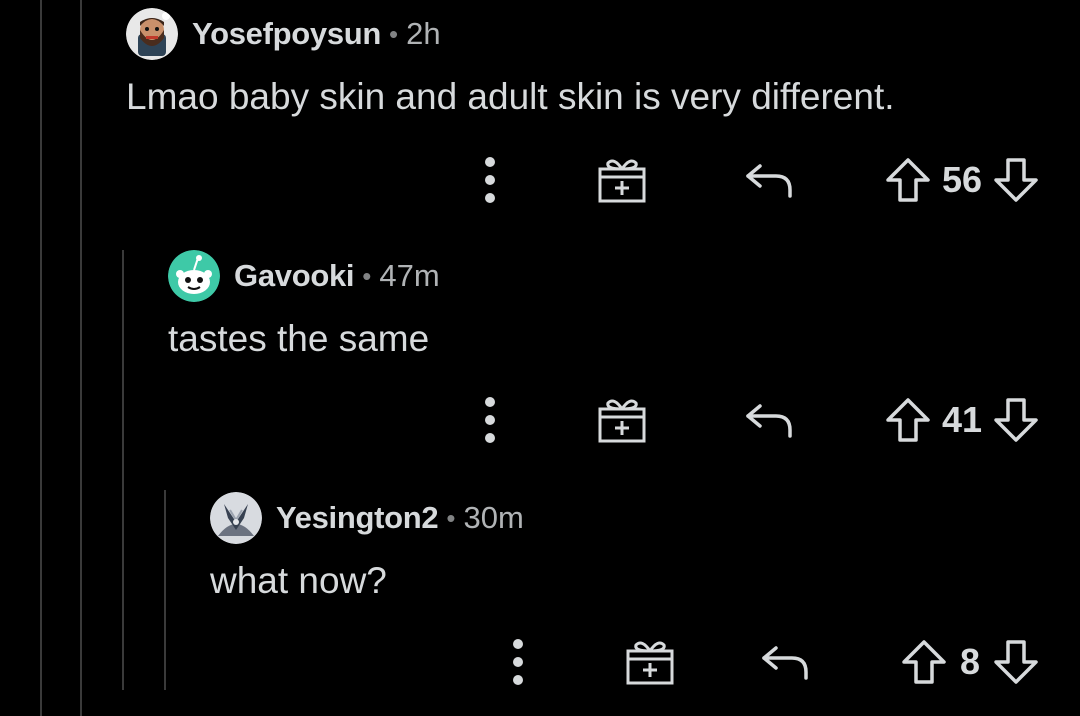  What do you see at coordinates (194, 276) in the screenshot?
I see `snoo-avatar` at bounding box center [194, 276].